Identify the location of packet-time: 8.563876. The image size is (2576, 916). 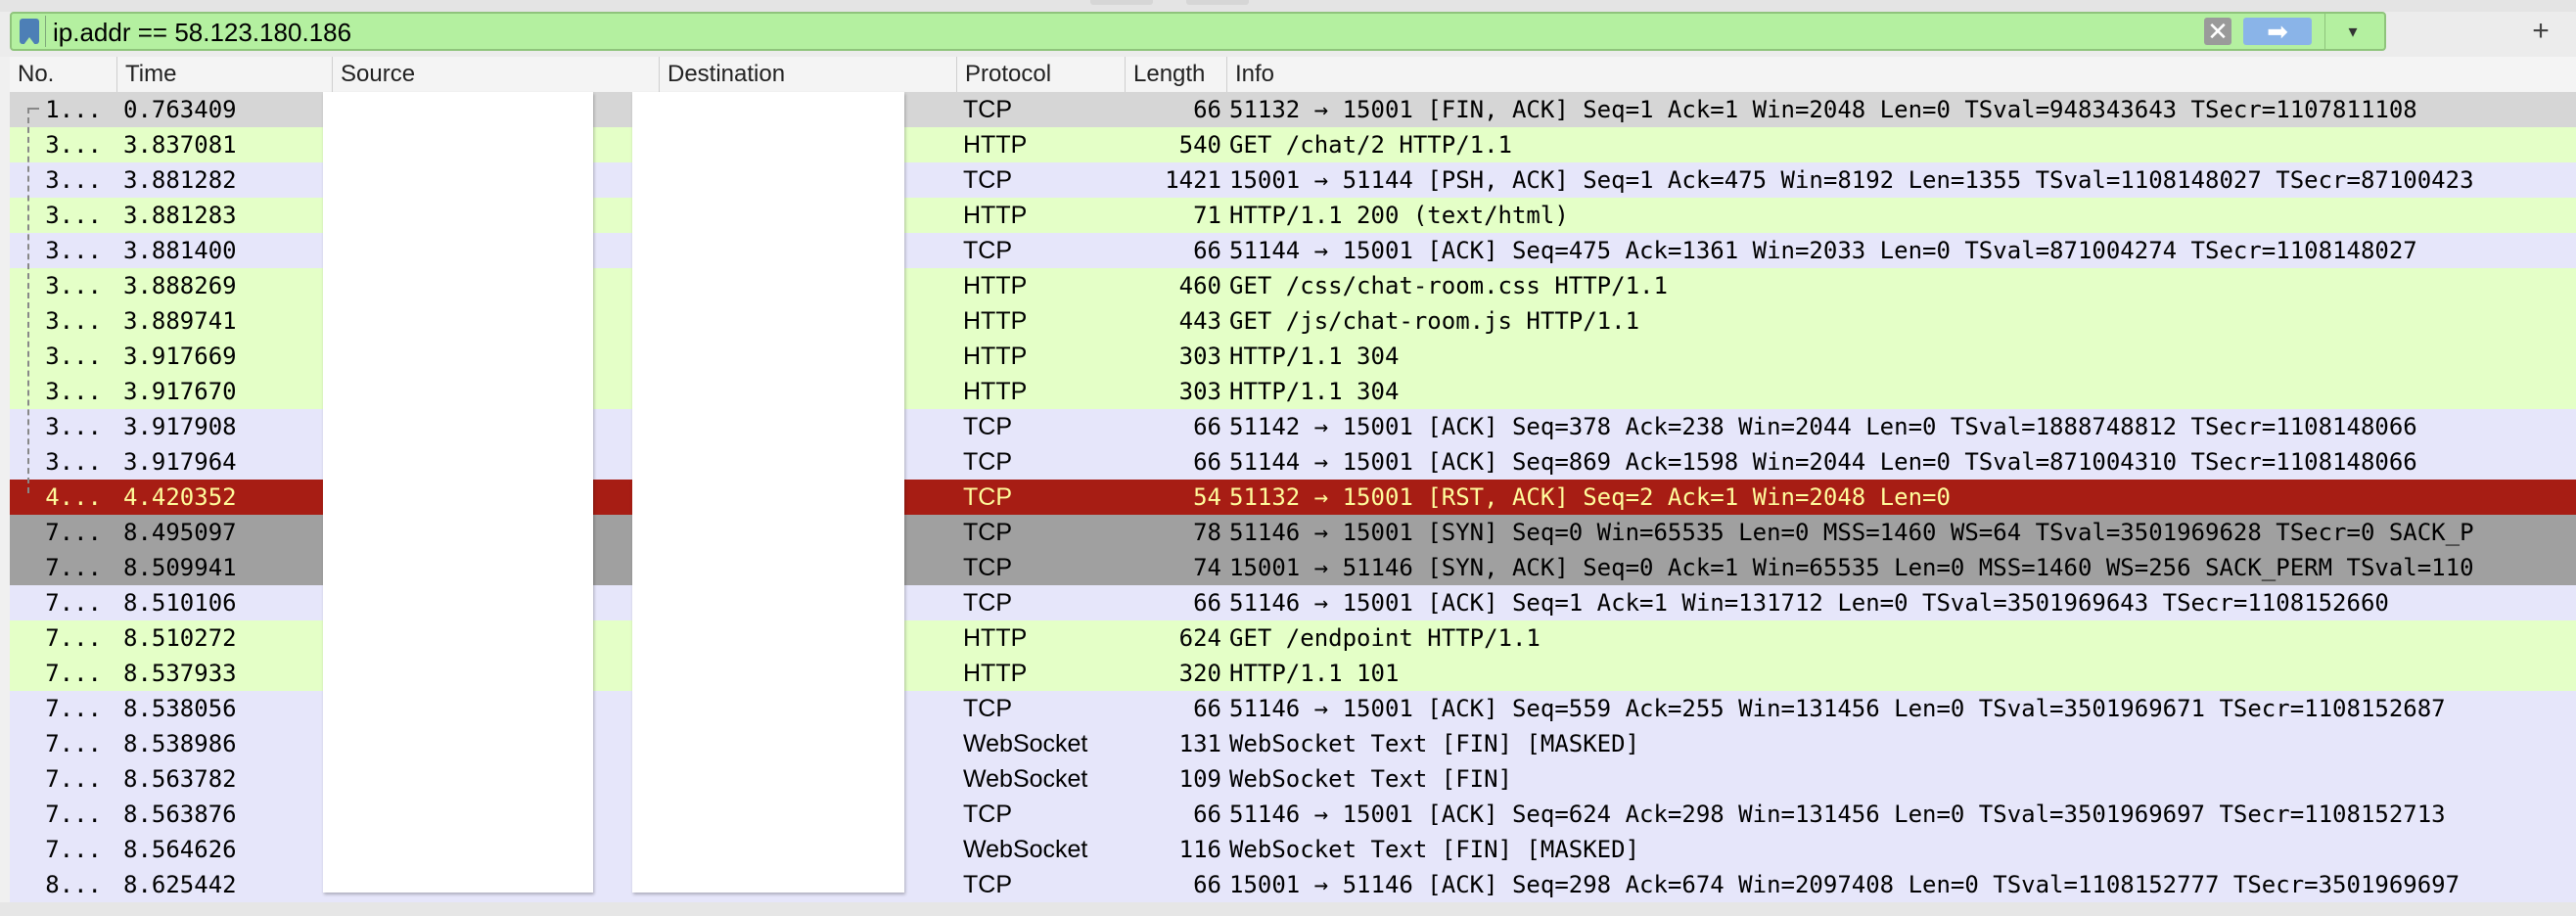
(180, 814).